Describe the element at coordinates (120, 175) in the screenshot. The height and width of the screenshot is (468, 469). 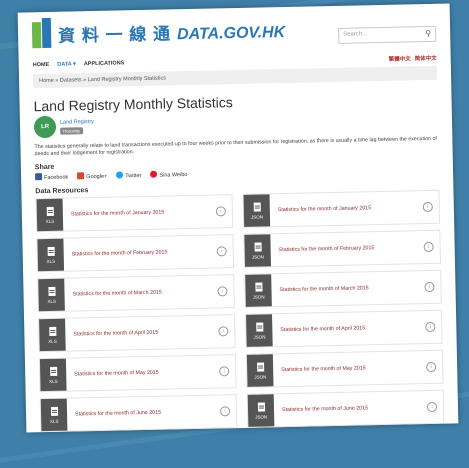
I see `twitter-icon` at that location.